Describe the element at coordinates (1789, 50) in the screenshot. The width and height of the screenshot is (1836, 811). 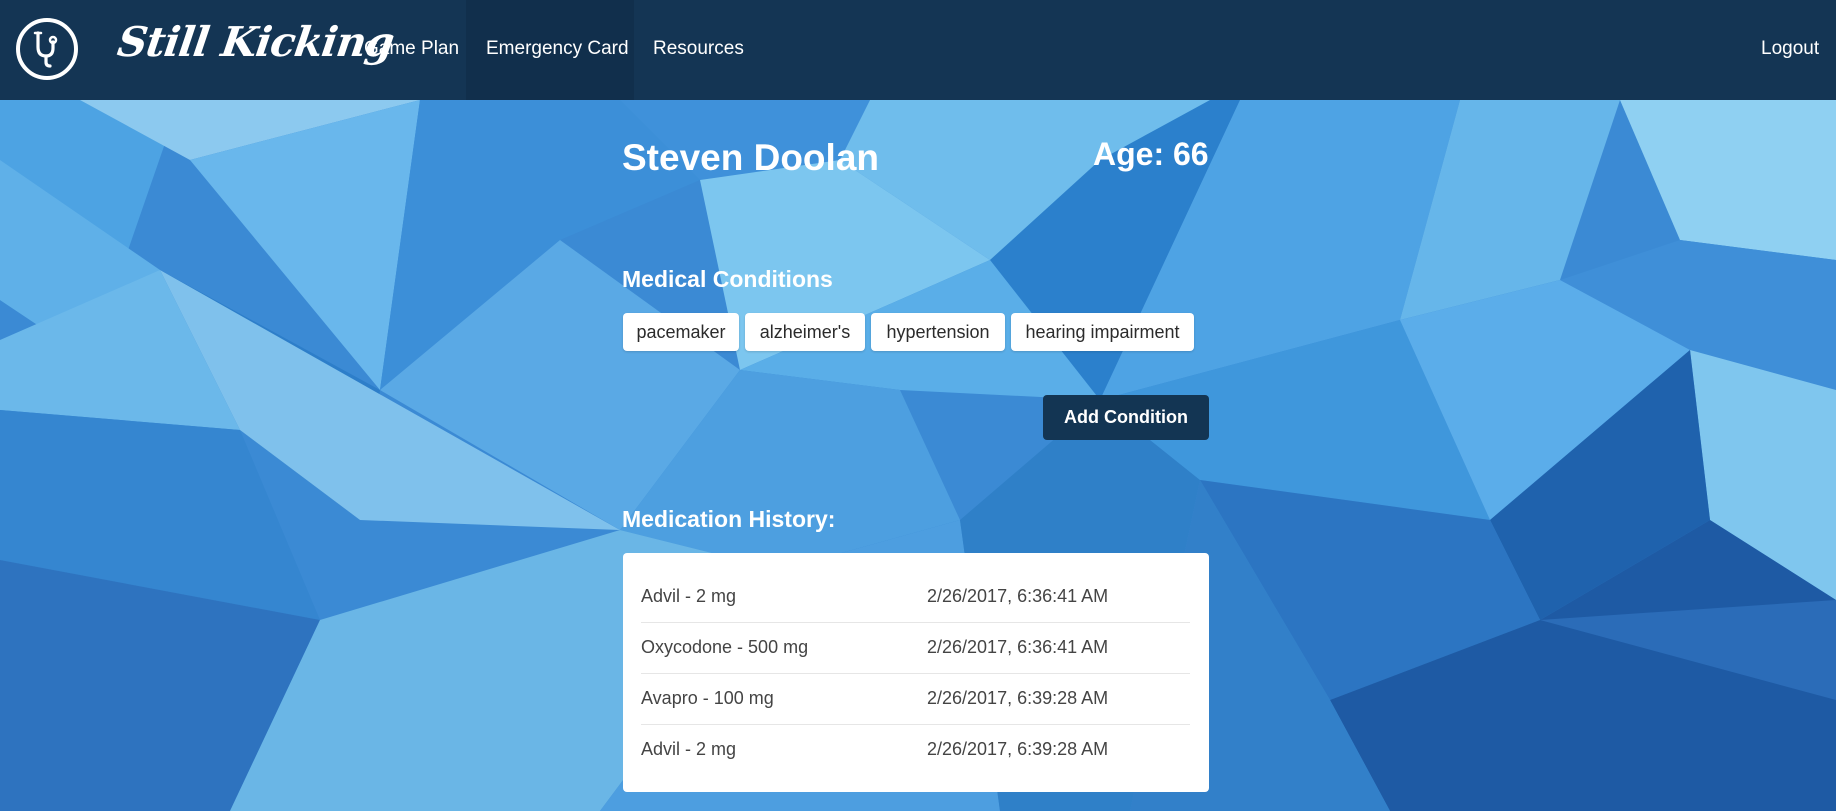
I see `logout-link: Logout` at that location.